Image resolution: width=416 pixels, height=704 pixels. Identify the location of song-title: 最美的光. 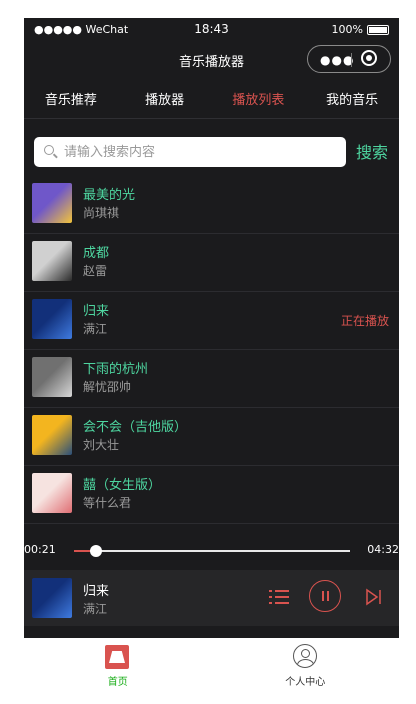
(109, 195).